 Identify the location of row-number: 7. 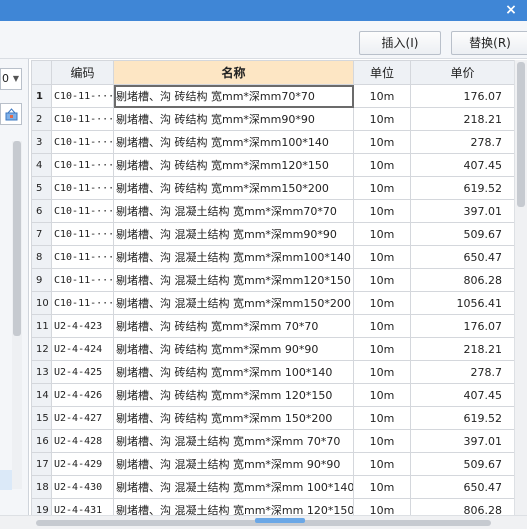
(41, 234).